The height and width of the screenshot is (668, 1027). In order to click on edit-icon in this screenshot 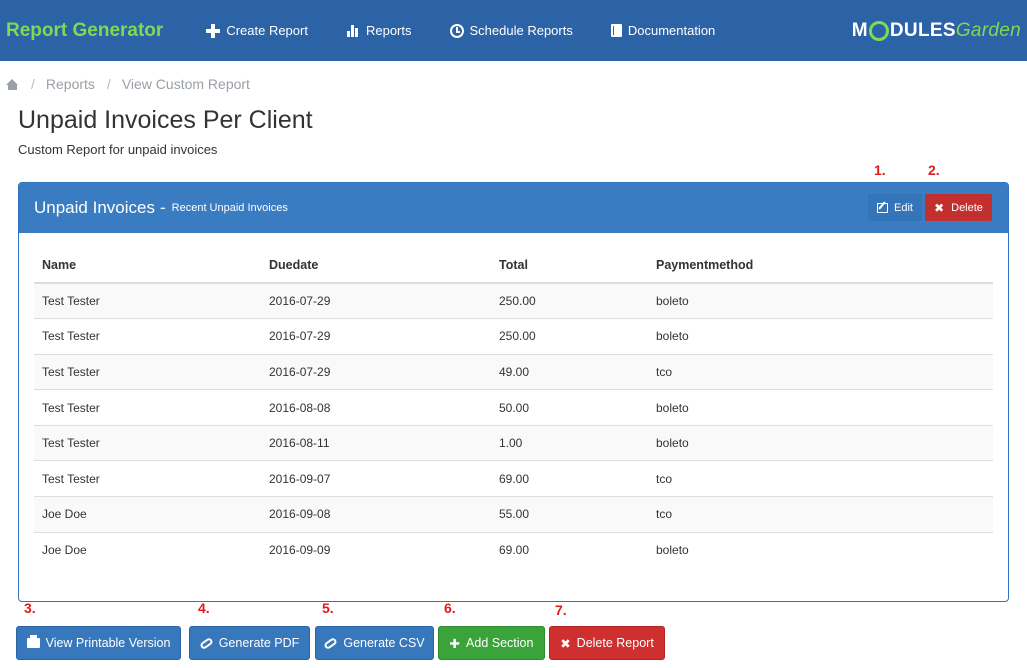, I will do `click(883, 207)`.